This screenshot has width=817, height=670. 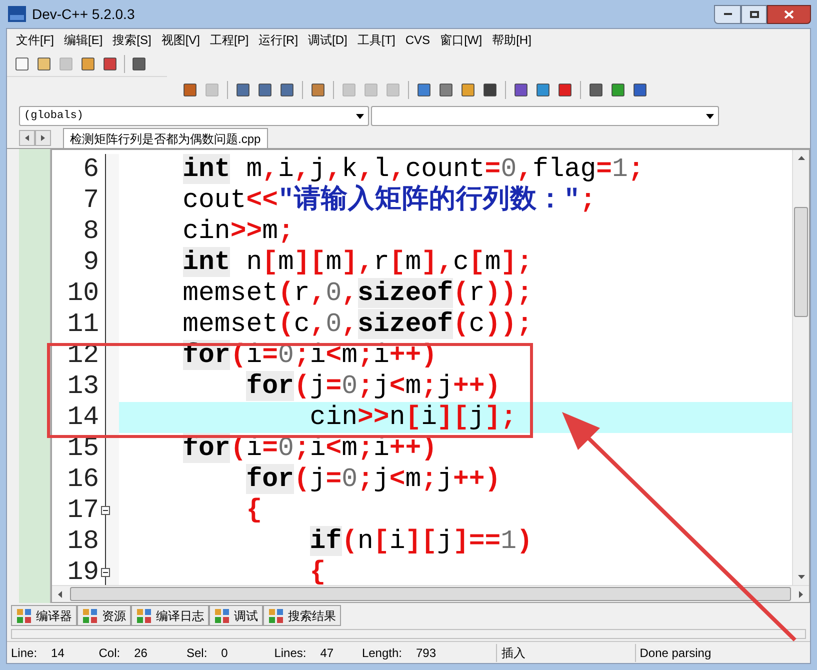 I want to click on menu-item: 运行[R], so click(x=279, y=40).